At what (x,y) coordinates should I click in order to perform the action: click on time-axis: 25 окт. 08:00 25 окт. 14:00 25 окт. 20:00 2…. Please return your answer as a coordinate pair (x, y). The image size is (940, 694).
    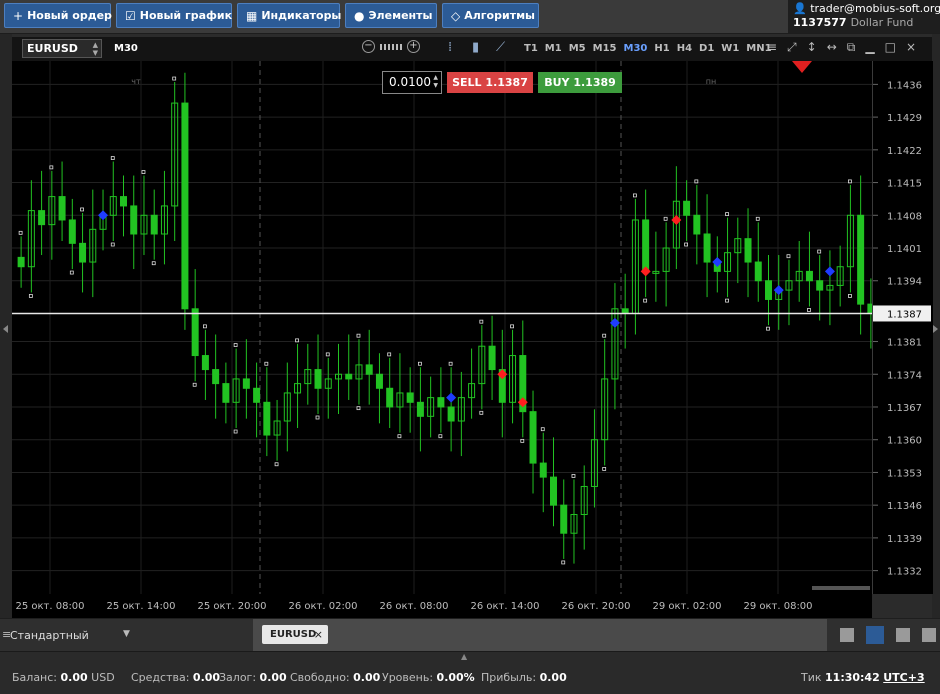
    Looking at the image, I should click on (442, 606).